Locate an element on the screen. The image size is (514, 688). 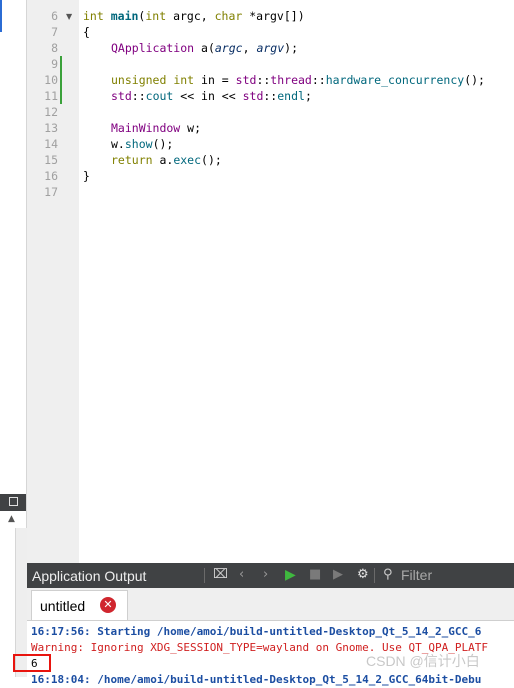
parameter: argv is located at coordinates (270, 48).